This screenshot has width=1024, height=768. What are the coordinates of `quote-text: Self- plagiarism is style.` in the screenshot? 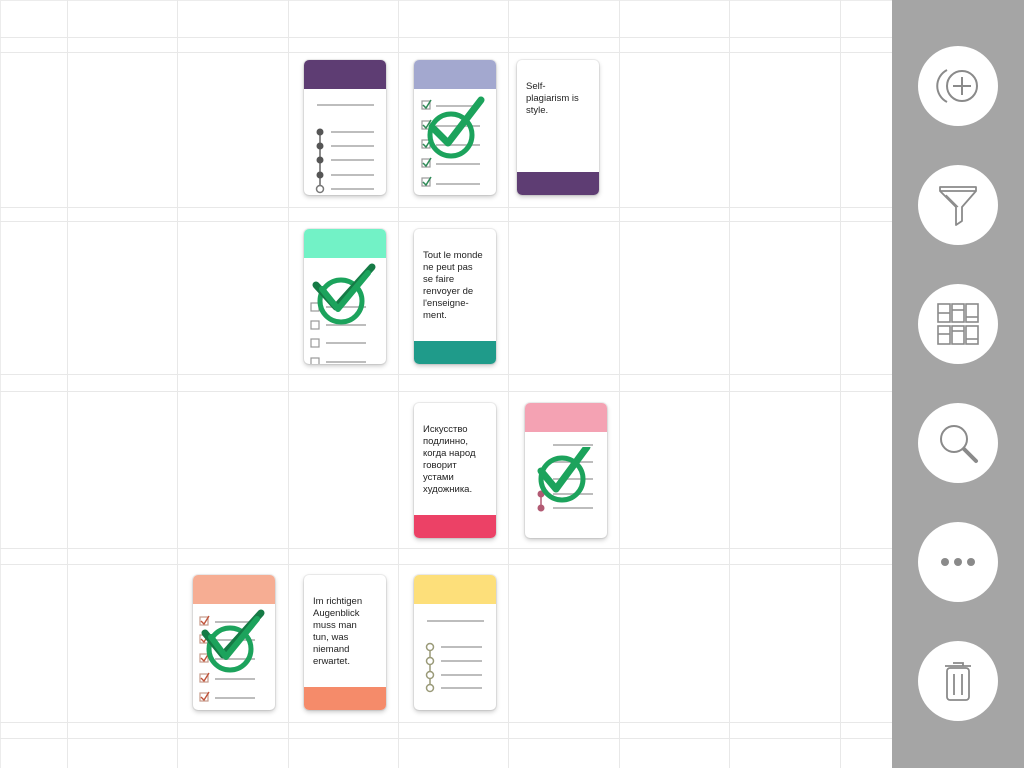 It's located at (552, 98).